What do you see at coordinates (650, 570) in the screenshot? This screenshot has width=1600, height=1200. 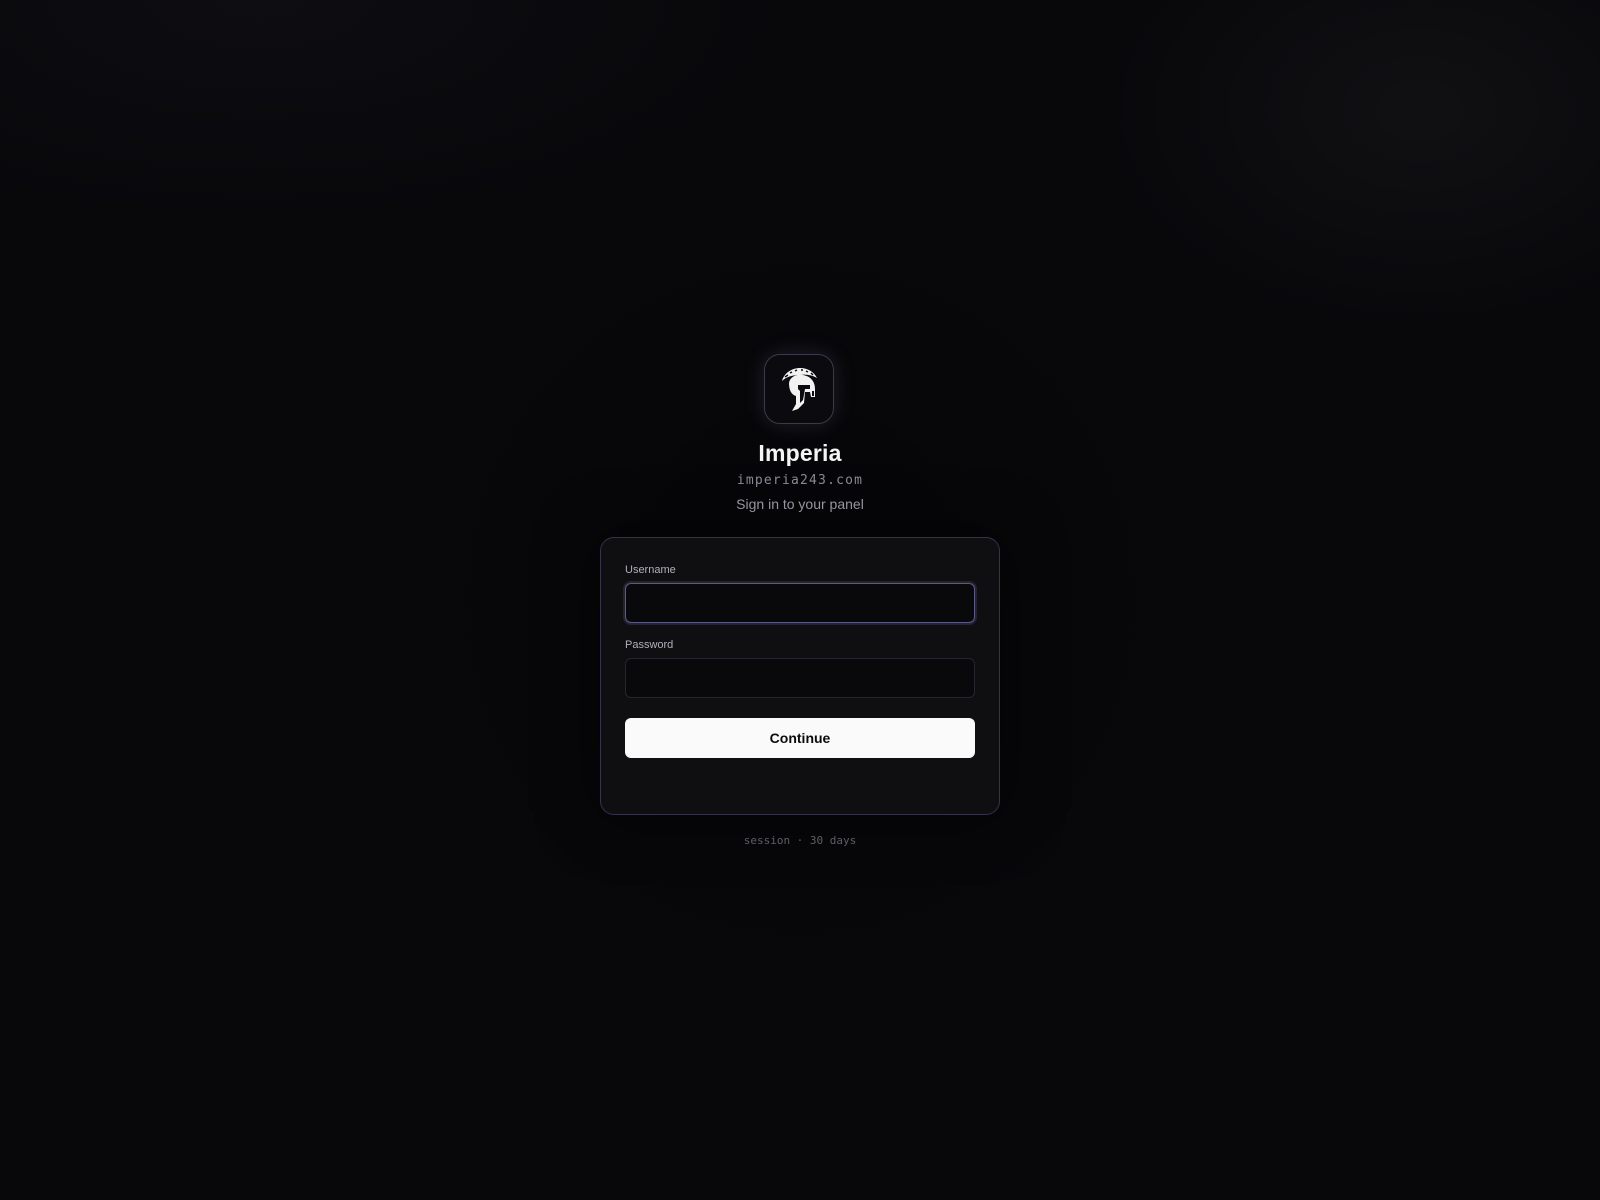 I see `username-label: Username` at bounding box center [650, 570].